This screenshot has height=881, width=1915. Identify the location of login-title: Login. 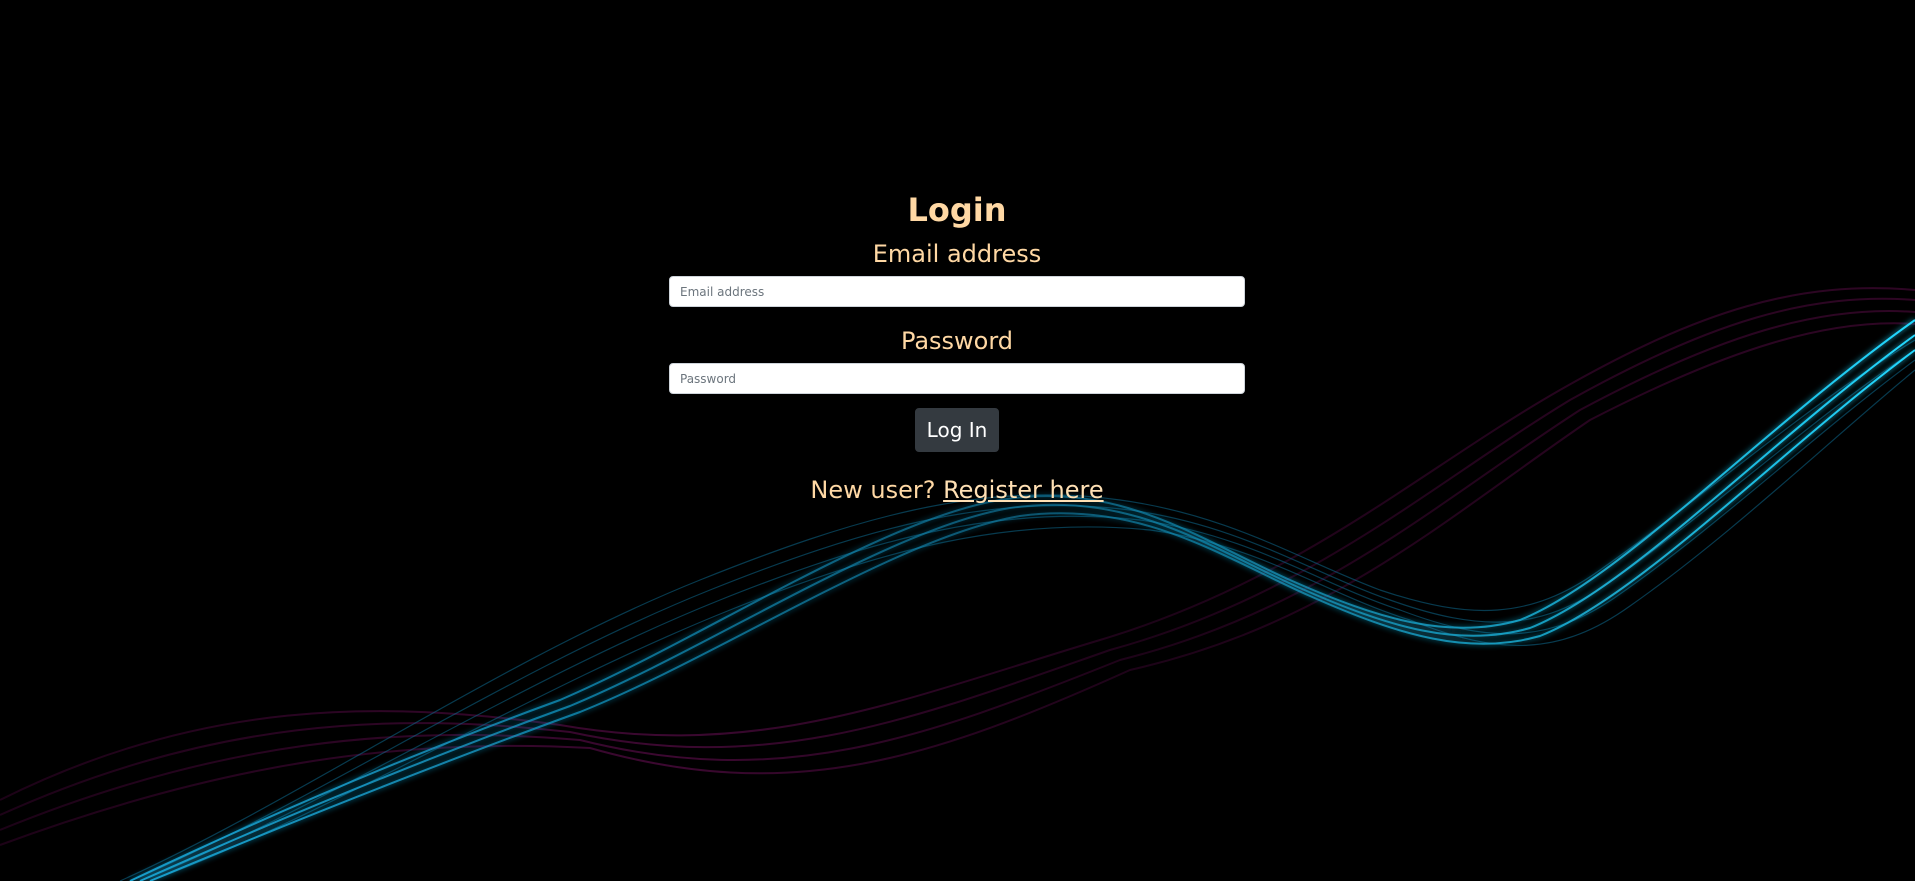
(957, 210).